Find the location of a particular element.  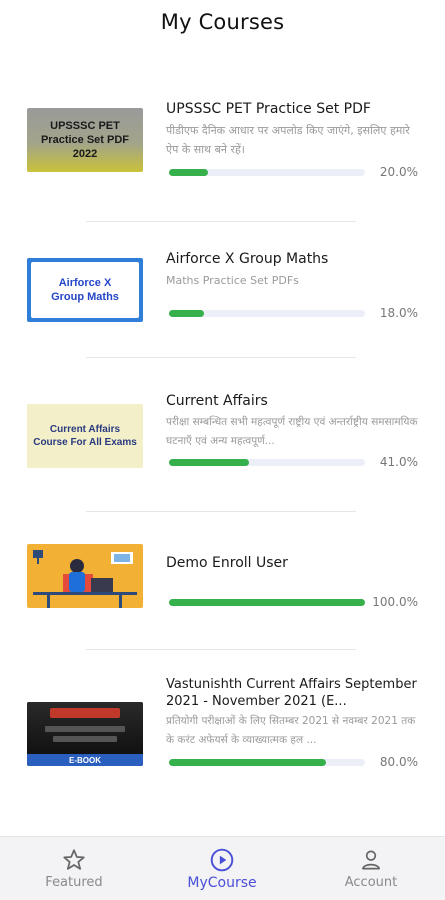

tab-mycourse: MyCourse is located at coordinates (222, 868).